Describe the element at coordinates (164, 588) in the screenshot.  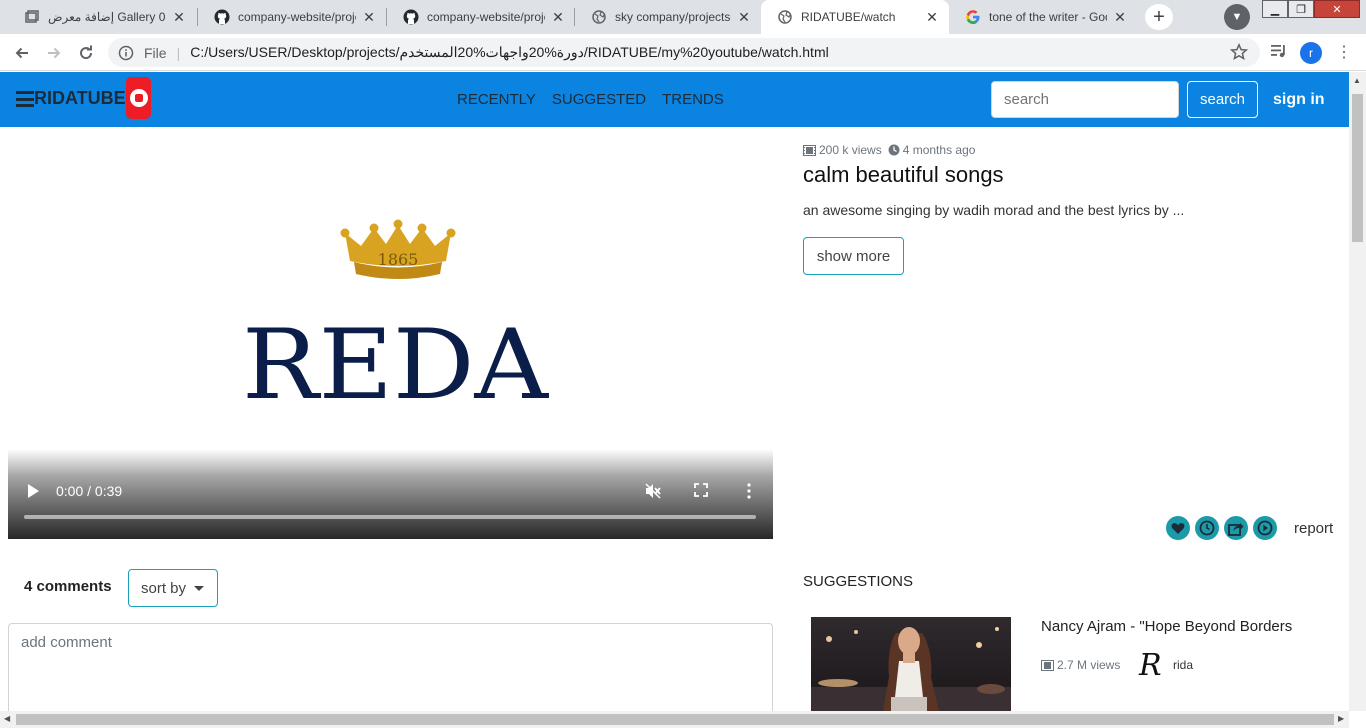
I see `sort-by-label: sort by` at that location.